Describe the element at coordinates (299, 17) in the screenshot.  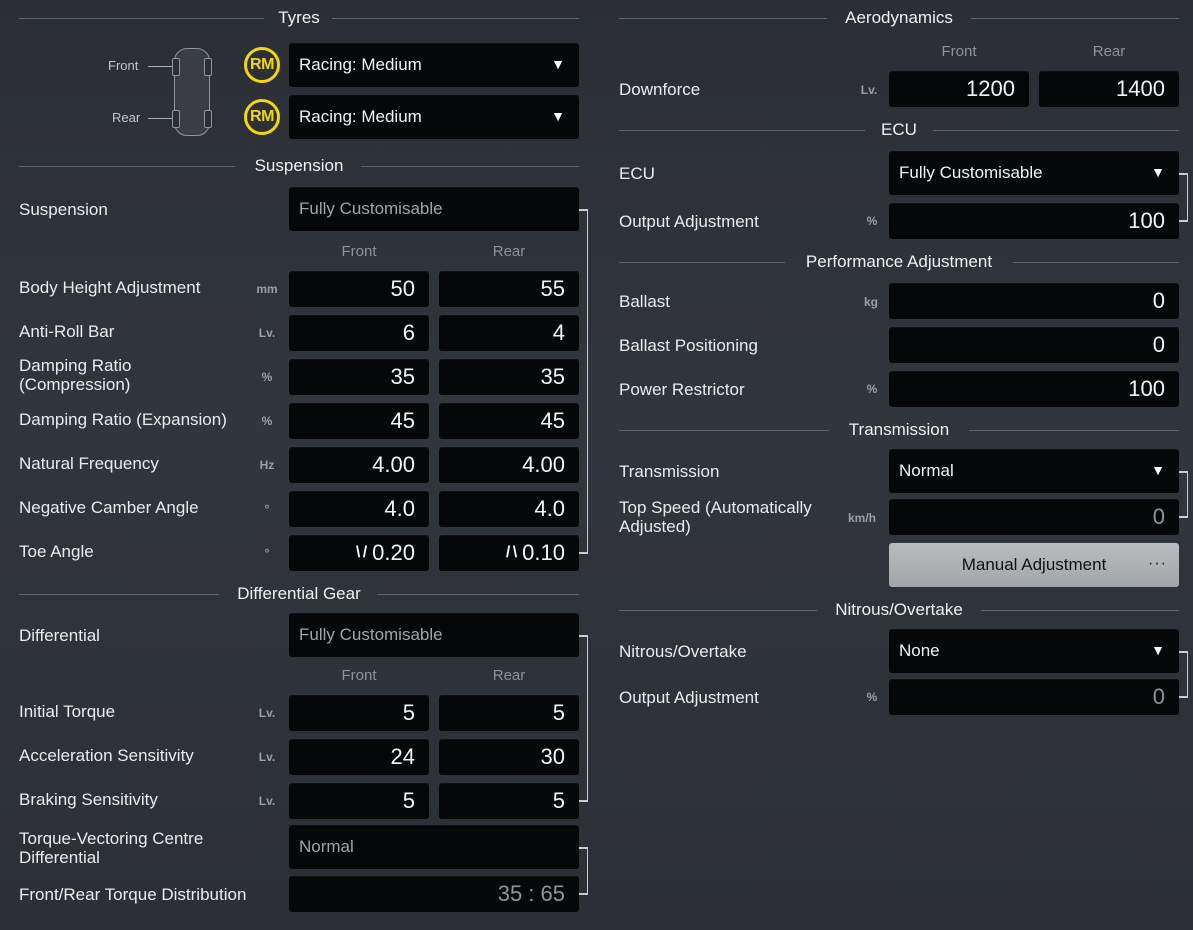
I see `tyres-title: Tyres` at that location.